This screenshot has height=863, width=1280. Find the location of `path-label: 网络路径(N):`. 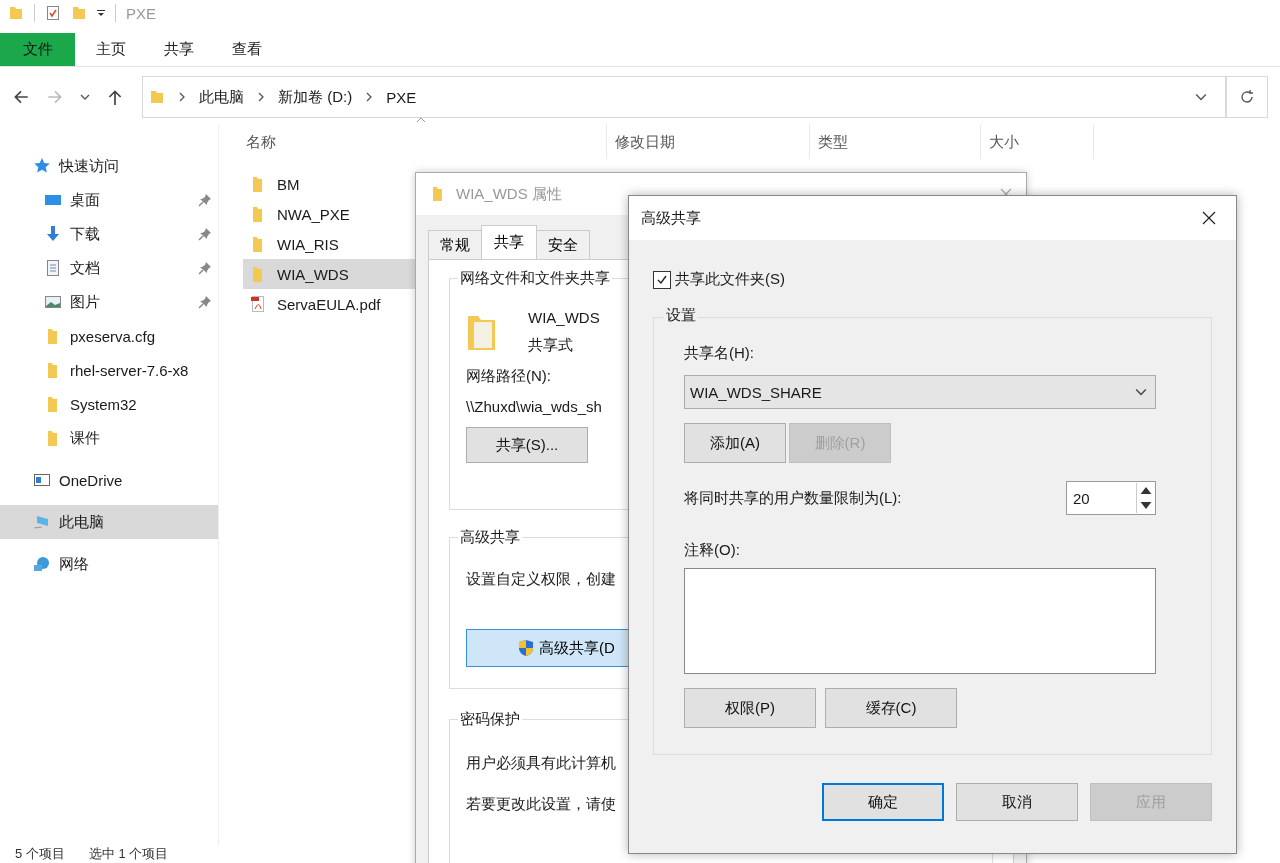

path-label: 网络路径(N): is located at coordinates (508, 376).